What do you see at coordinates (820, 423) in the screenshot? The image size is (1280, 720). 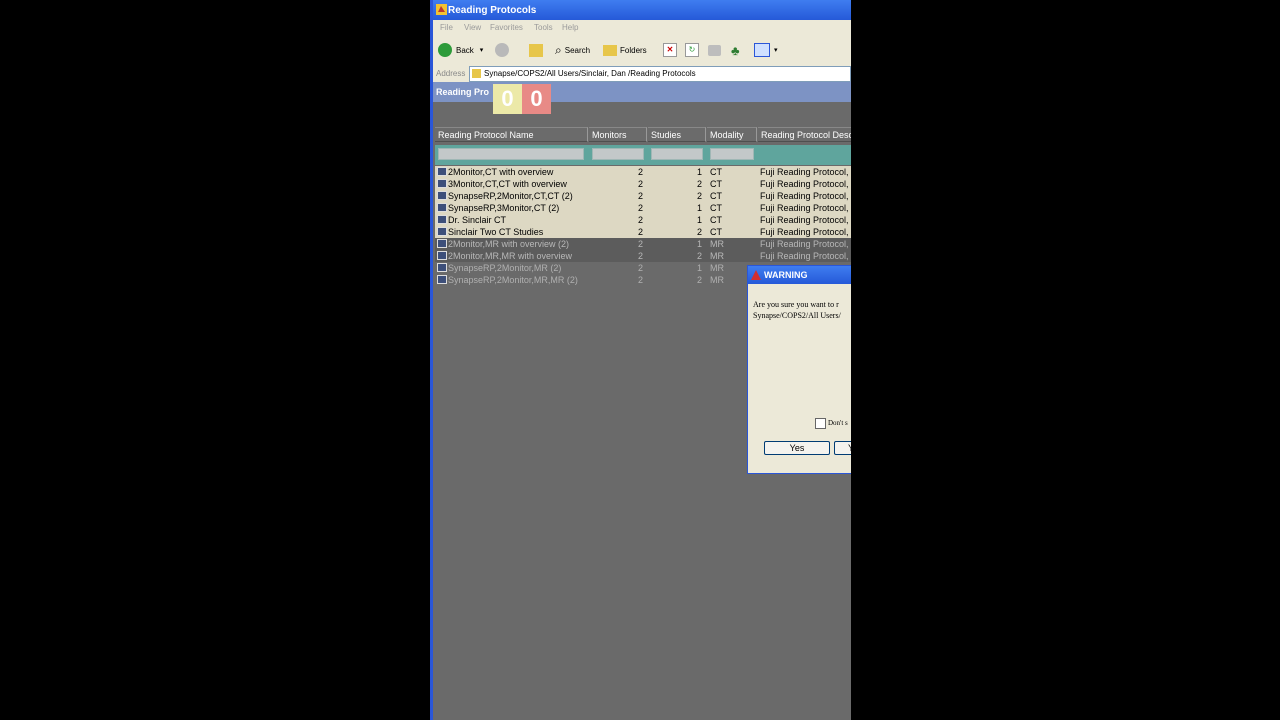 I see `dont-show-checkbox` at bounding box center [820, 423].